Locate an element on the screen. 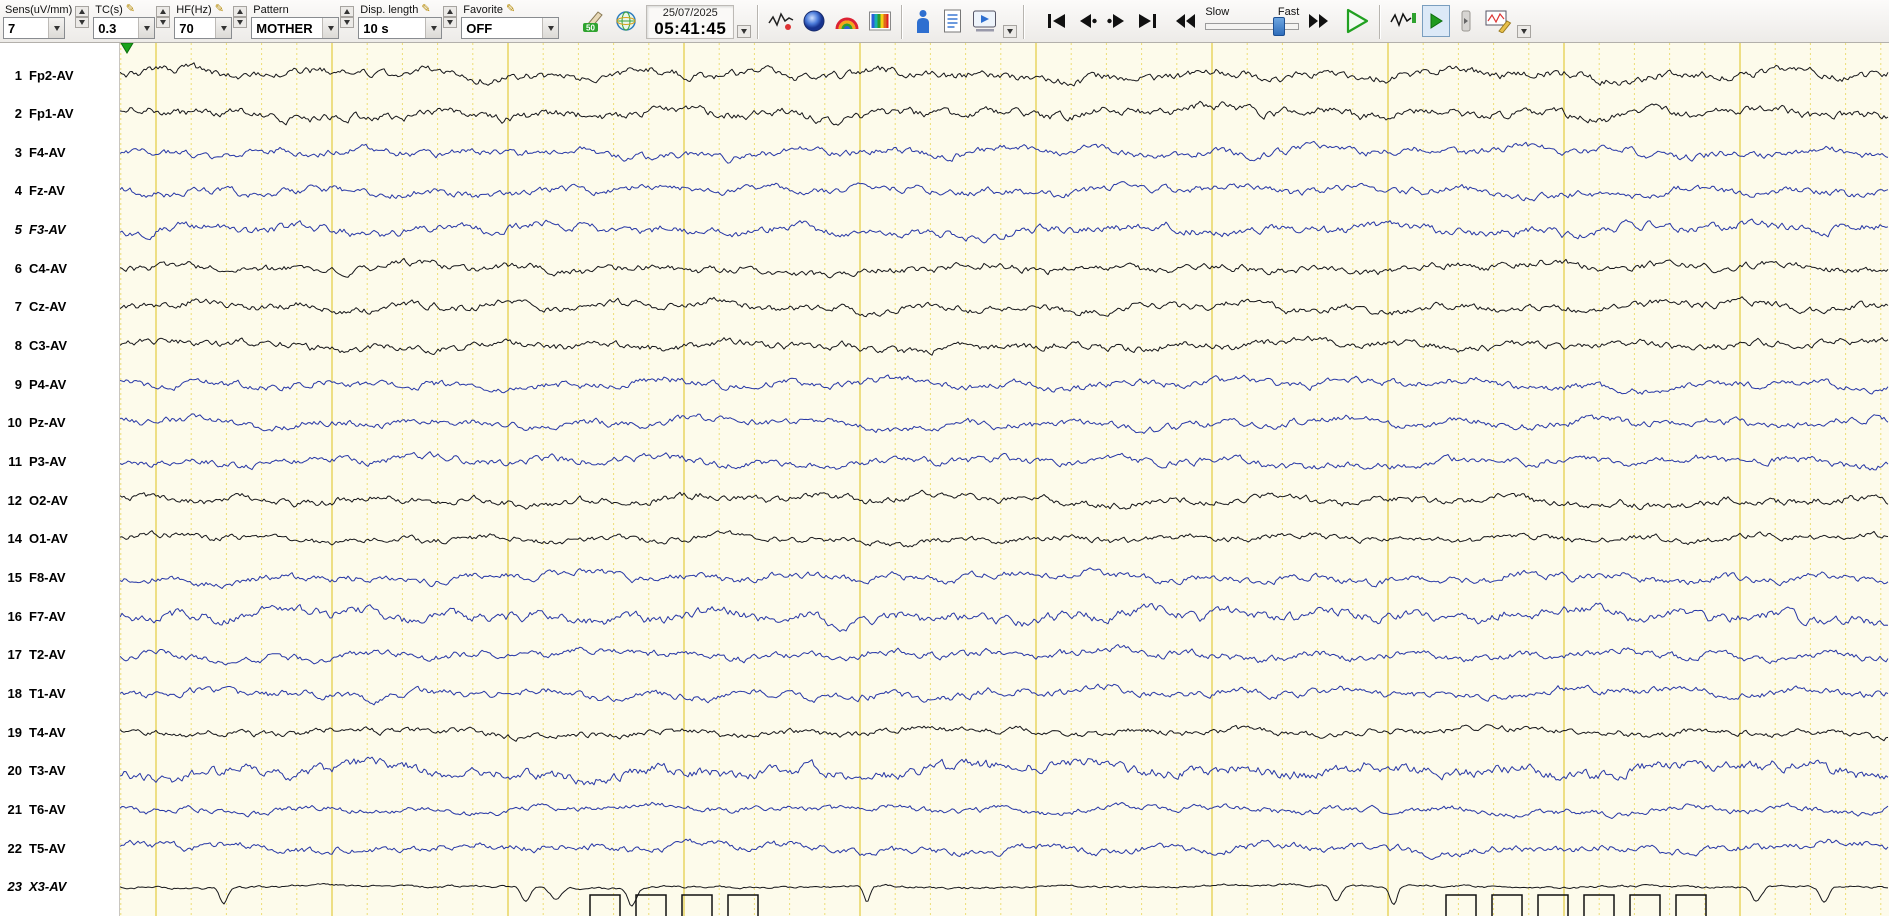 The height and width of the screenshot is (916, 1889). playback-mode-button is located at coordinates (1436, 21).